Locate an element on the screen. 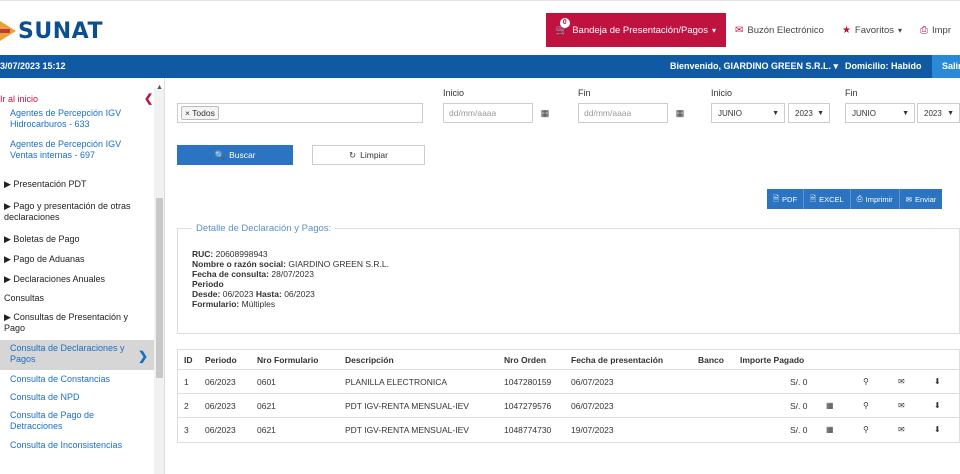 The image size is (960, 474). buscar-button: 🔍 Buscar is located at coordinates (235, 155).